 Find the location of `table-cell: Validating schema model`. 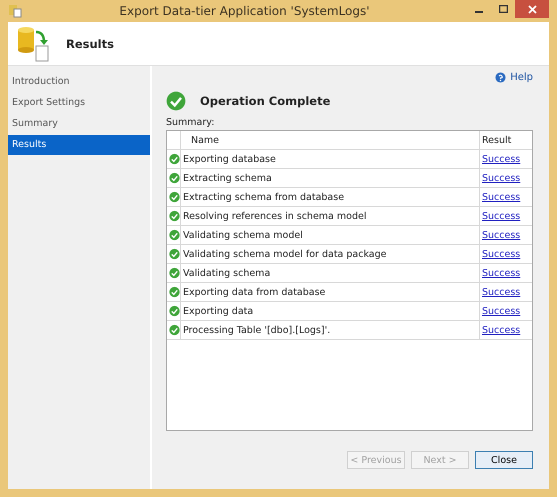

table-cell: Validating schema model is located at coordinates (330, 235).